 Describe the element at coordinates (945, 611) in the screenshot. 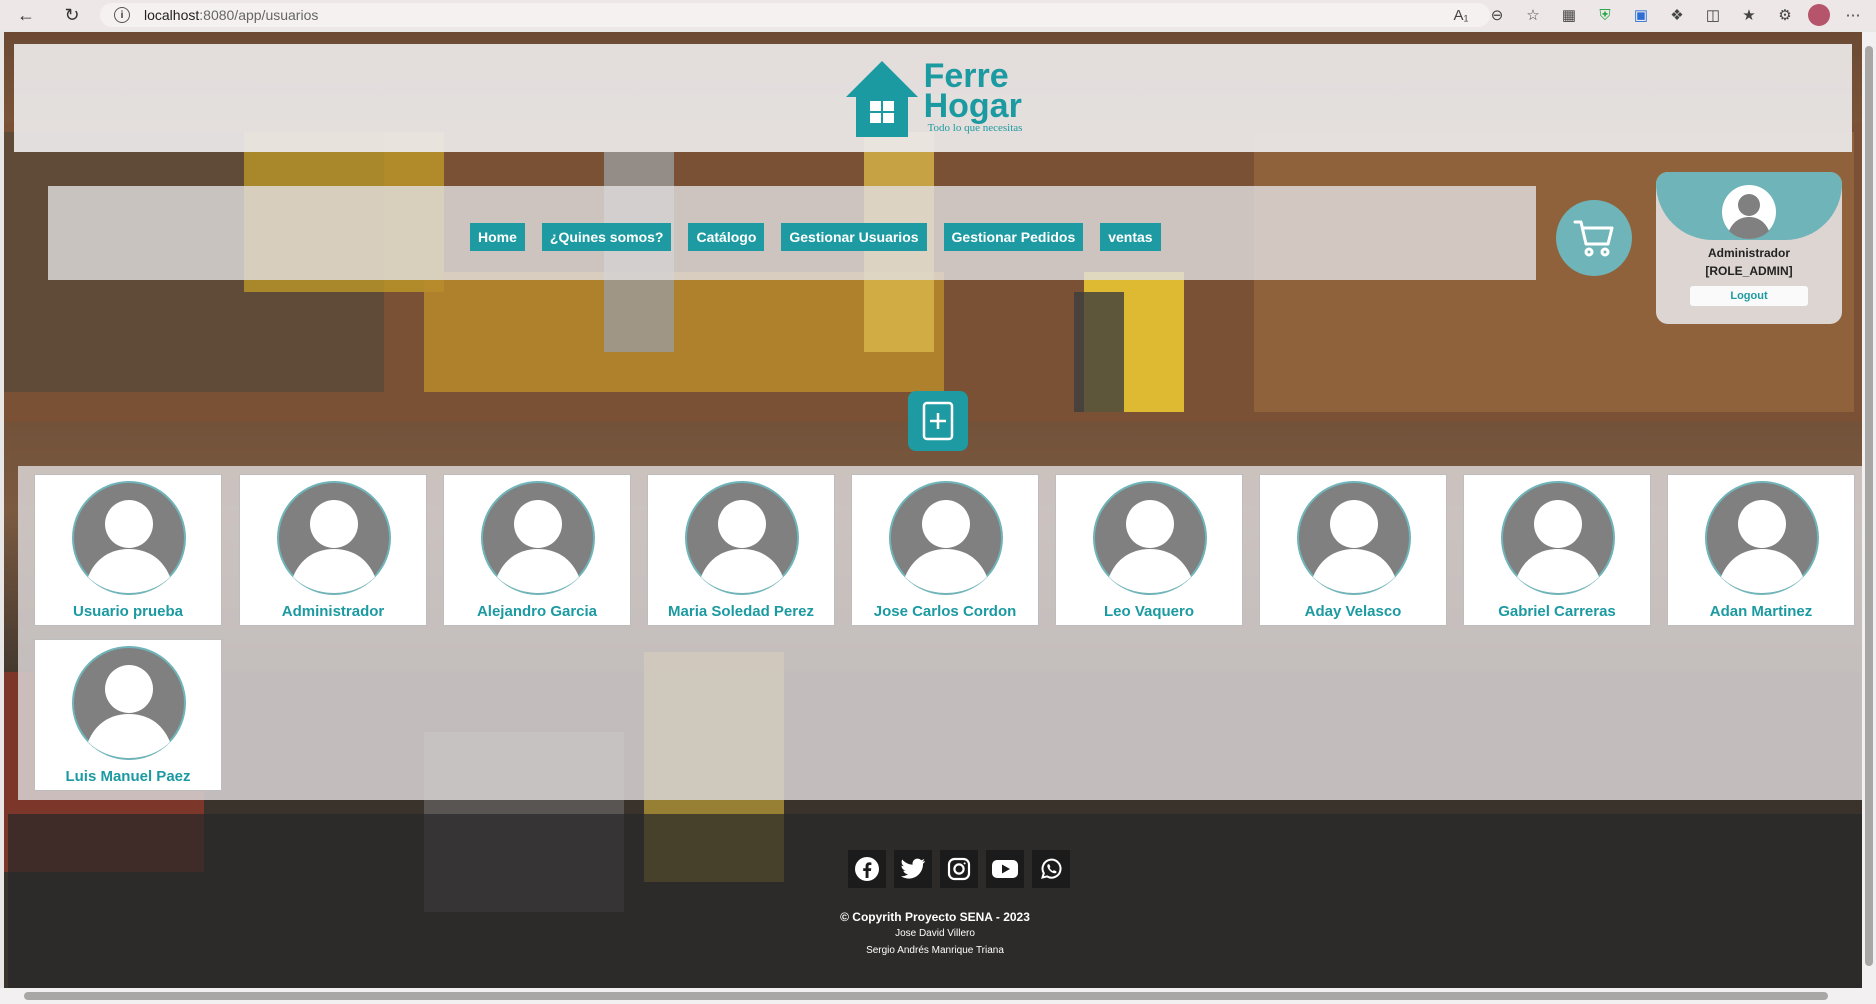

I see `user-name: Jose Carlos Cordon` at that location.